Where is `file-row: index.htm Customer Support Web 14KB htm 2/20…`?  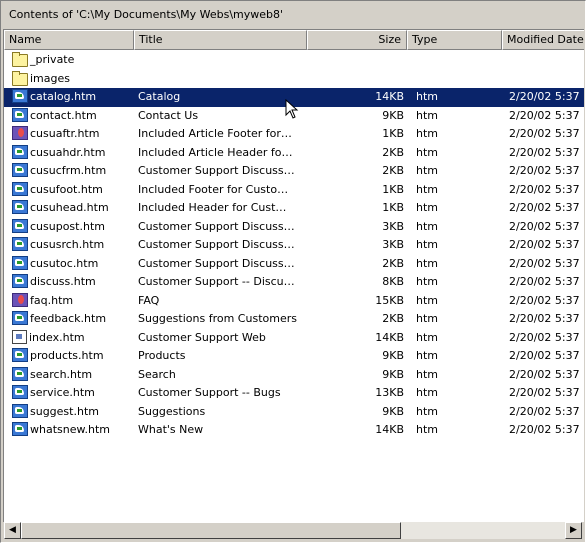
file-row: index.htm Customer Support Web 14KB htm 2/20… is located at coordinates (294, 338).